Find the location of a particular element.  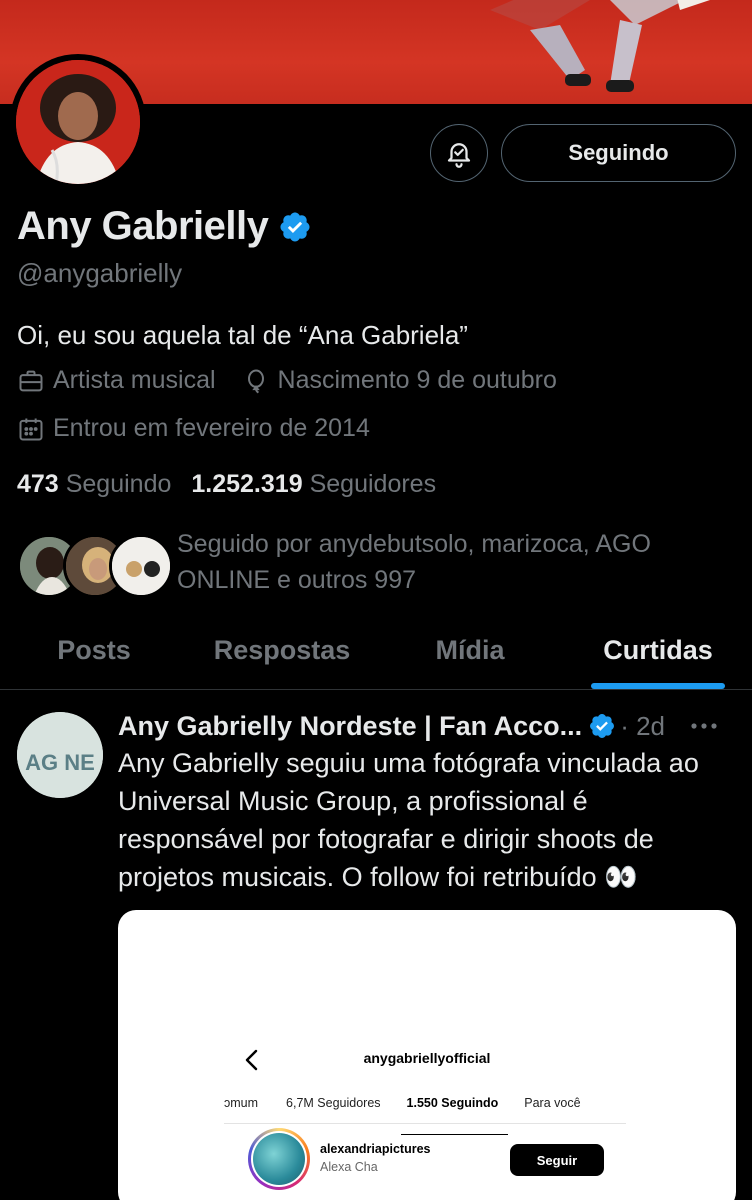

profile-meta-row-2: Entrou em fevereiro de 2014 is located at coordinates (206, 428).